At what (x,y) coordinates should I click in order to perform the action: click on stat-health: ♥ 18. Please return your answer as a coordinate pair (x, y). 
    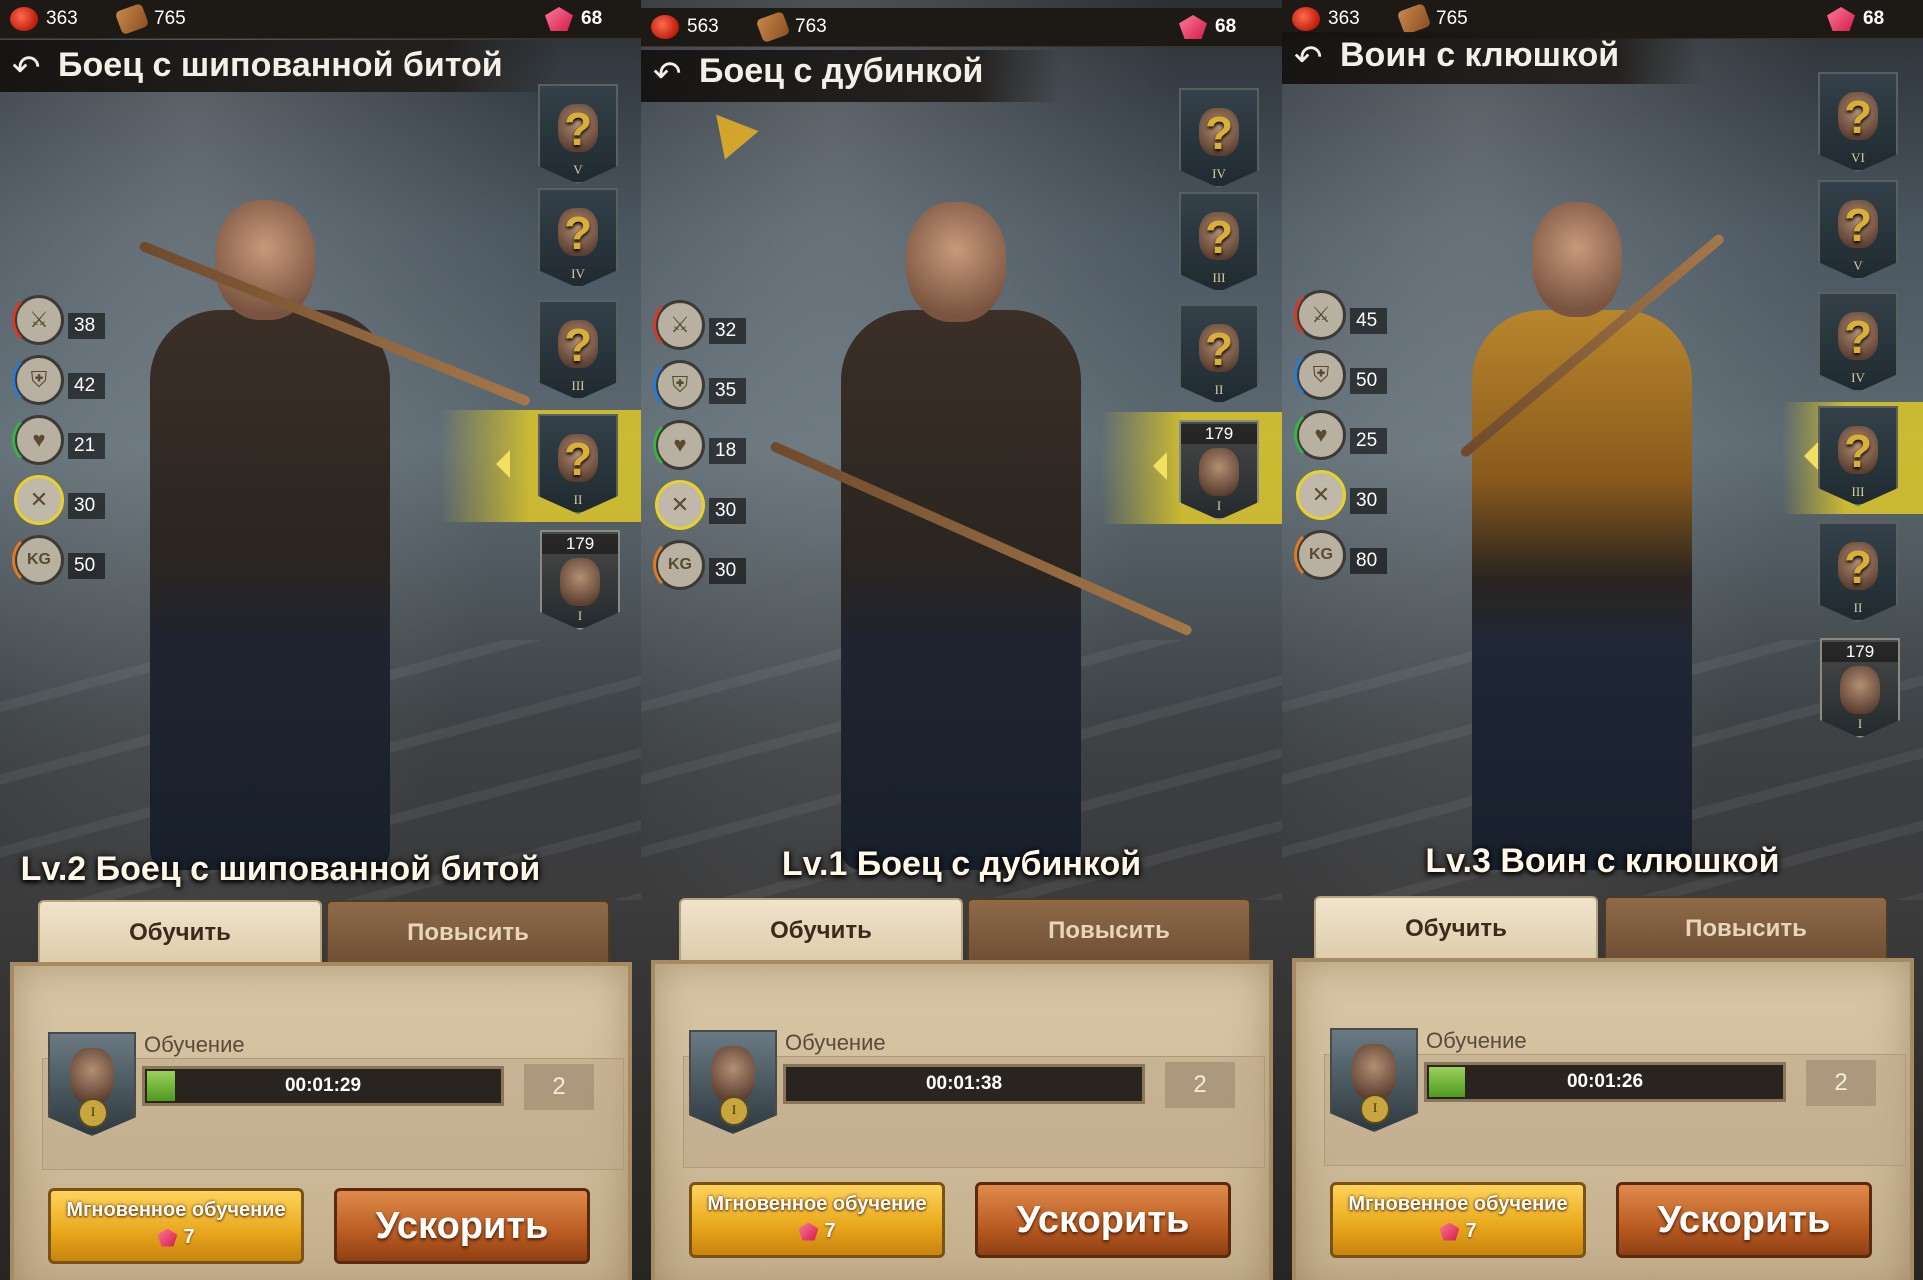
    Looking at the image, I should click on (714, 445).